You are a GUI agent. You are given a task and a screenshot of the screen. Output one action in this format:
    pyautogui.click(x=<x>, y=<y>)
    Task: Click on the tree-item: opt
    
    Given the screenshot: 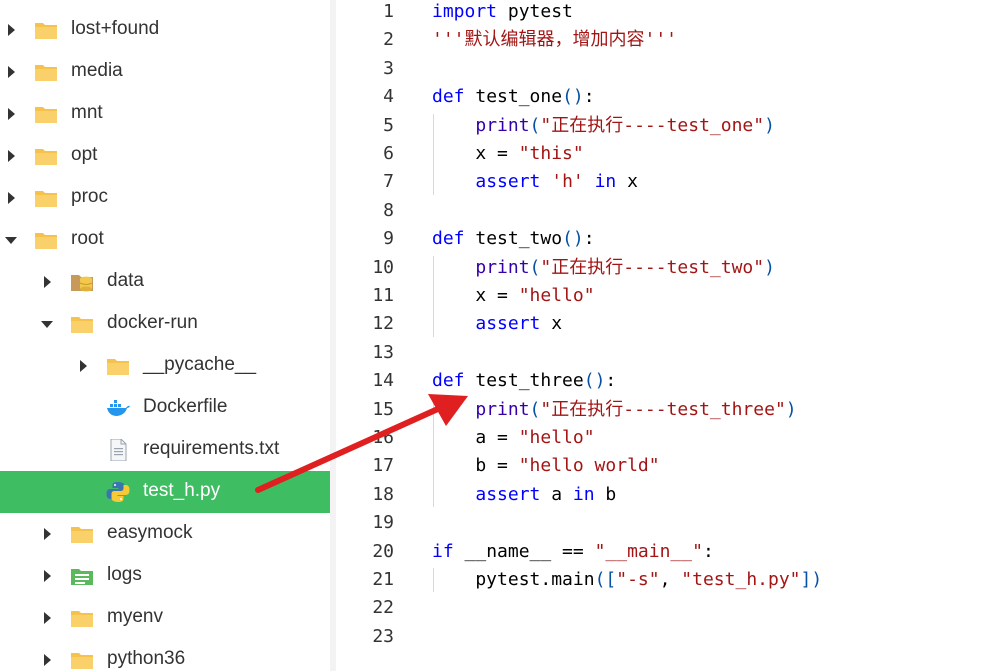 What is the action you would take?
    pyautogui.click(x=165, y=156)
    